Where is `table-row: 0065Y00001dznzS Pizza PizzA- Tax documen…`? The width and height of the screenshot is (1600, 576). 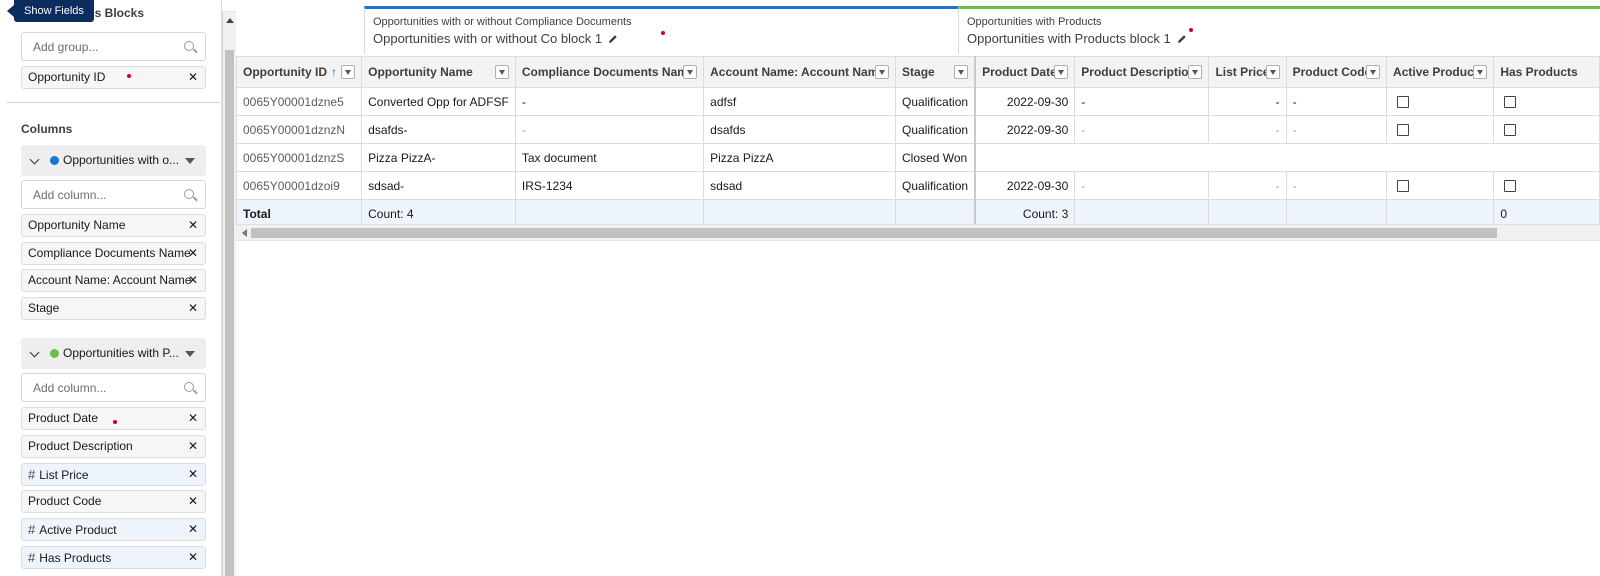 table-row: 0065Y00001dznzS Pizza PizzA- Tax documen… is located at coordinates (917, 157).